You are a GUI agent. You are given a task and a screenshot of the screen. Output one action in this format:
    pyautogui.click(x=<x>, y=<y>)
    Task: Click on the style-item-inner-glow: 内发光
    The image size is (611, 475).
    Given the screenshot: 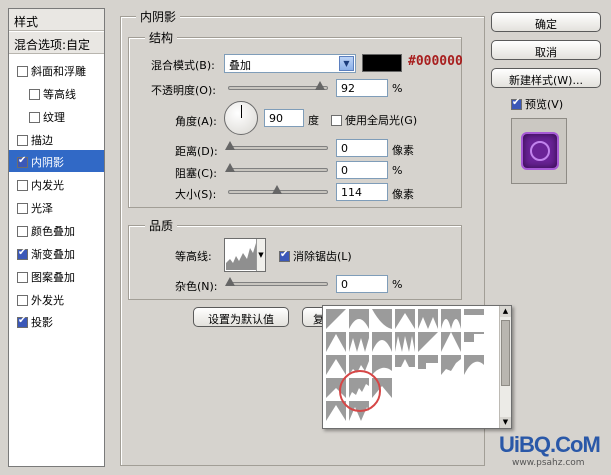 What is the action you would take?
    pyautogui.click(x=56, y=184)
    